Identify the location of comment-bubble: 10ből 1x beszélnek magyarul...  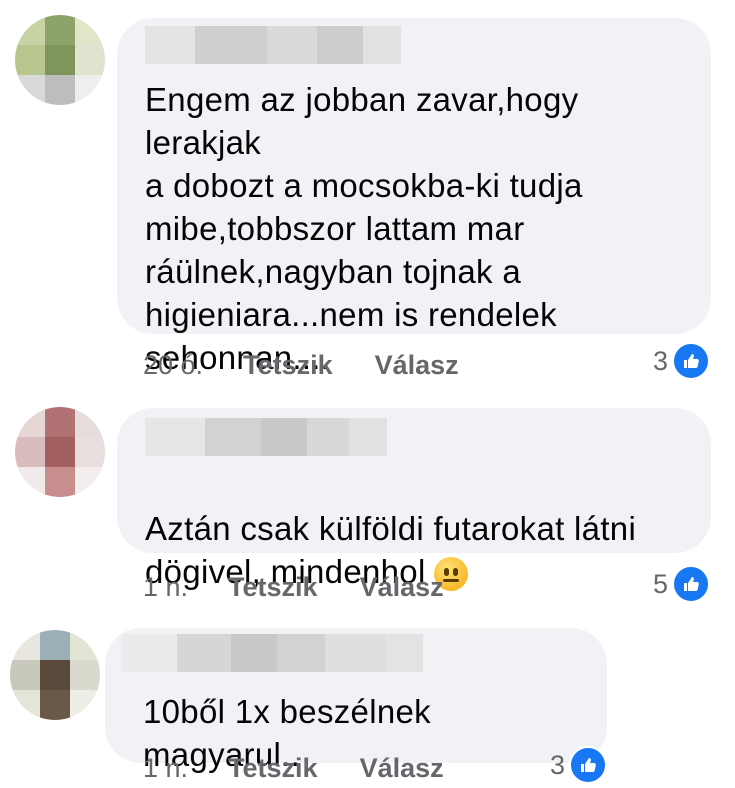
(356, 700).